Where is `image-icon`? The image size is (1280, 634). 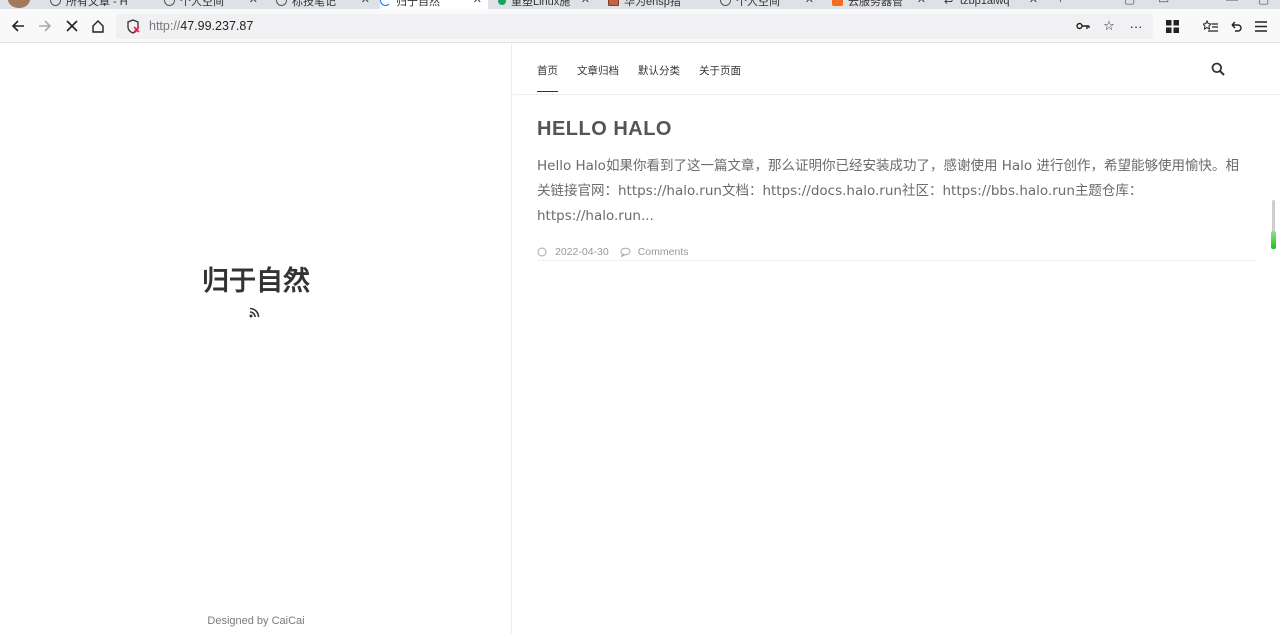 image-icon is located at coordinates (613, 3).